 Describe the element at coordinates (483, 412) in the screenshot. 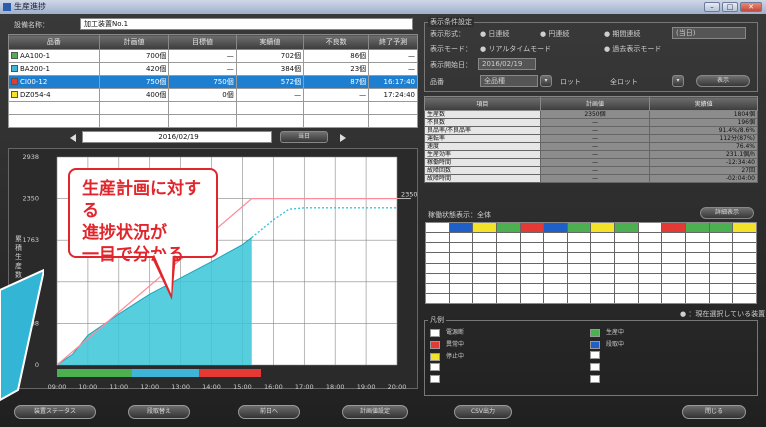

I see `csv-export-button: CSV出力` at that location.